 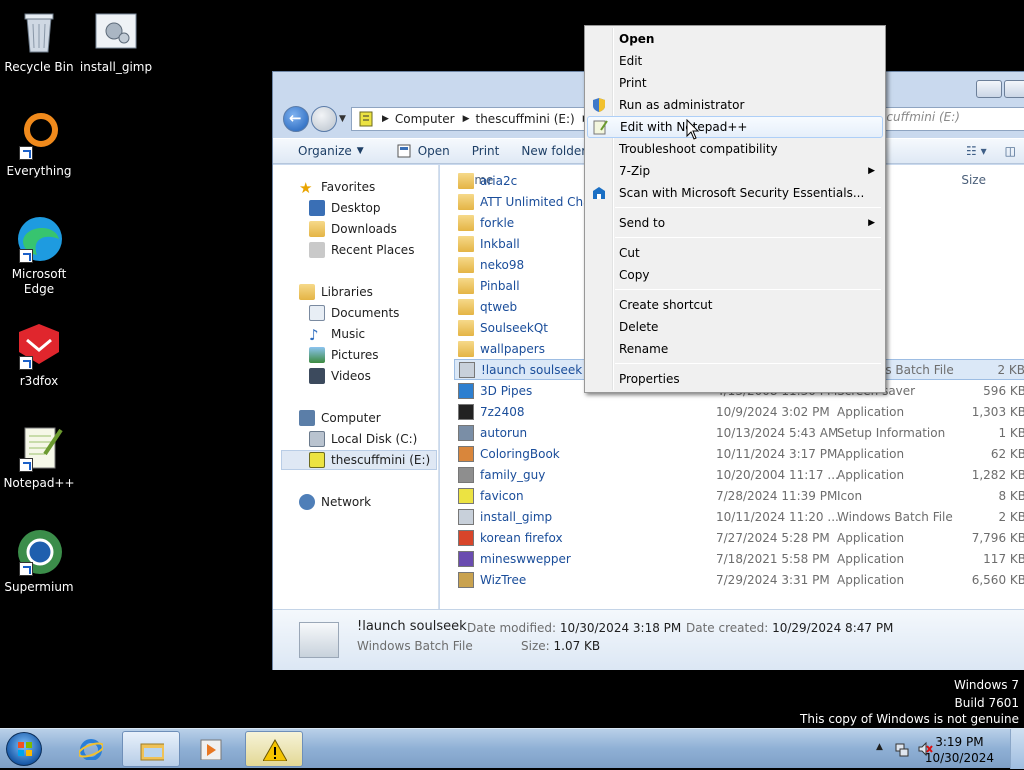 What do you see at coordinates (735, 275) in the screenshot?
I see `menu-item-copy: Copy` at bounding box center [735, 275].